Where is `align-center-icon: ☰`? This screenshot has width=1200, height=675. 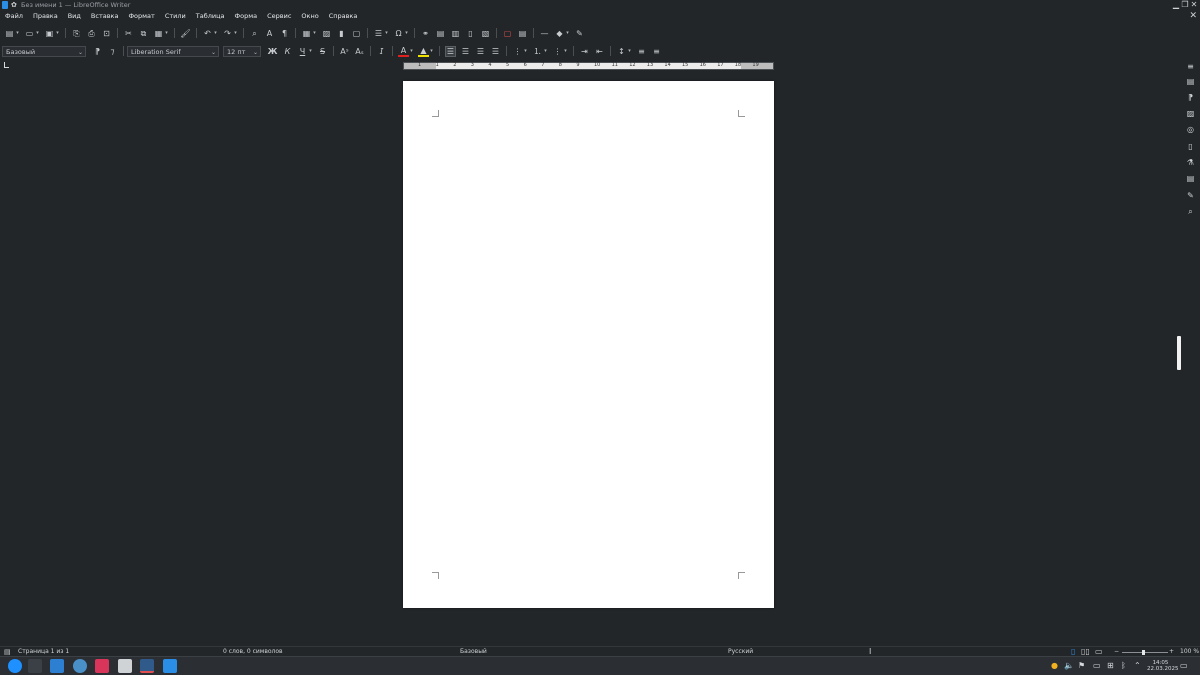 align-center-icon: ☰ is located at coordinates (465, 51).